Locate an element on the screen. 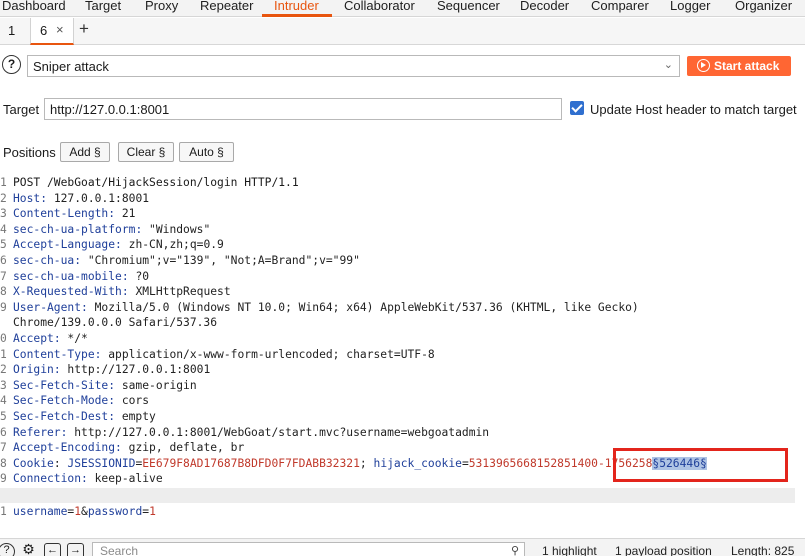 The height and width of the screenshot is (556, 805). menu-proxy: Proxy is located at coordinates (161, 6).